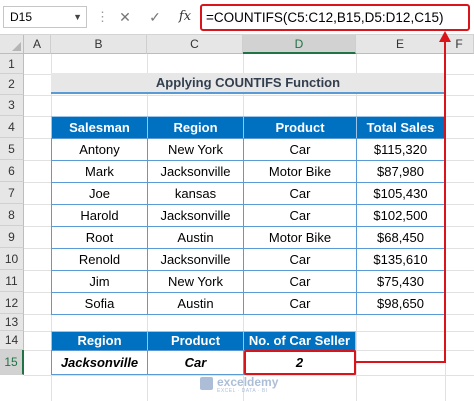 This screenshot has width=474, height=401. Describe the element at coordinates (459, 44) in the screenshot. I see `column-header-f: F` at that location.